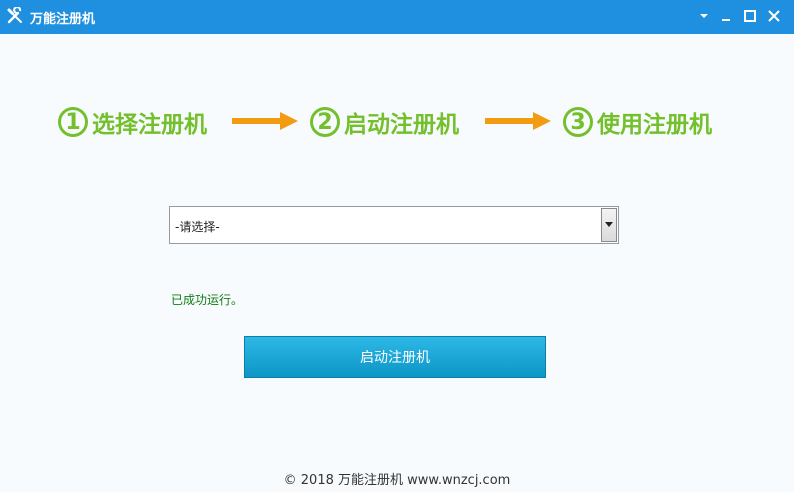 This screenshot has width=794, height=492. Describe the element at coordinates (750, 16) in the screenshot. I see `maximize-icon` at that location.